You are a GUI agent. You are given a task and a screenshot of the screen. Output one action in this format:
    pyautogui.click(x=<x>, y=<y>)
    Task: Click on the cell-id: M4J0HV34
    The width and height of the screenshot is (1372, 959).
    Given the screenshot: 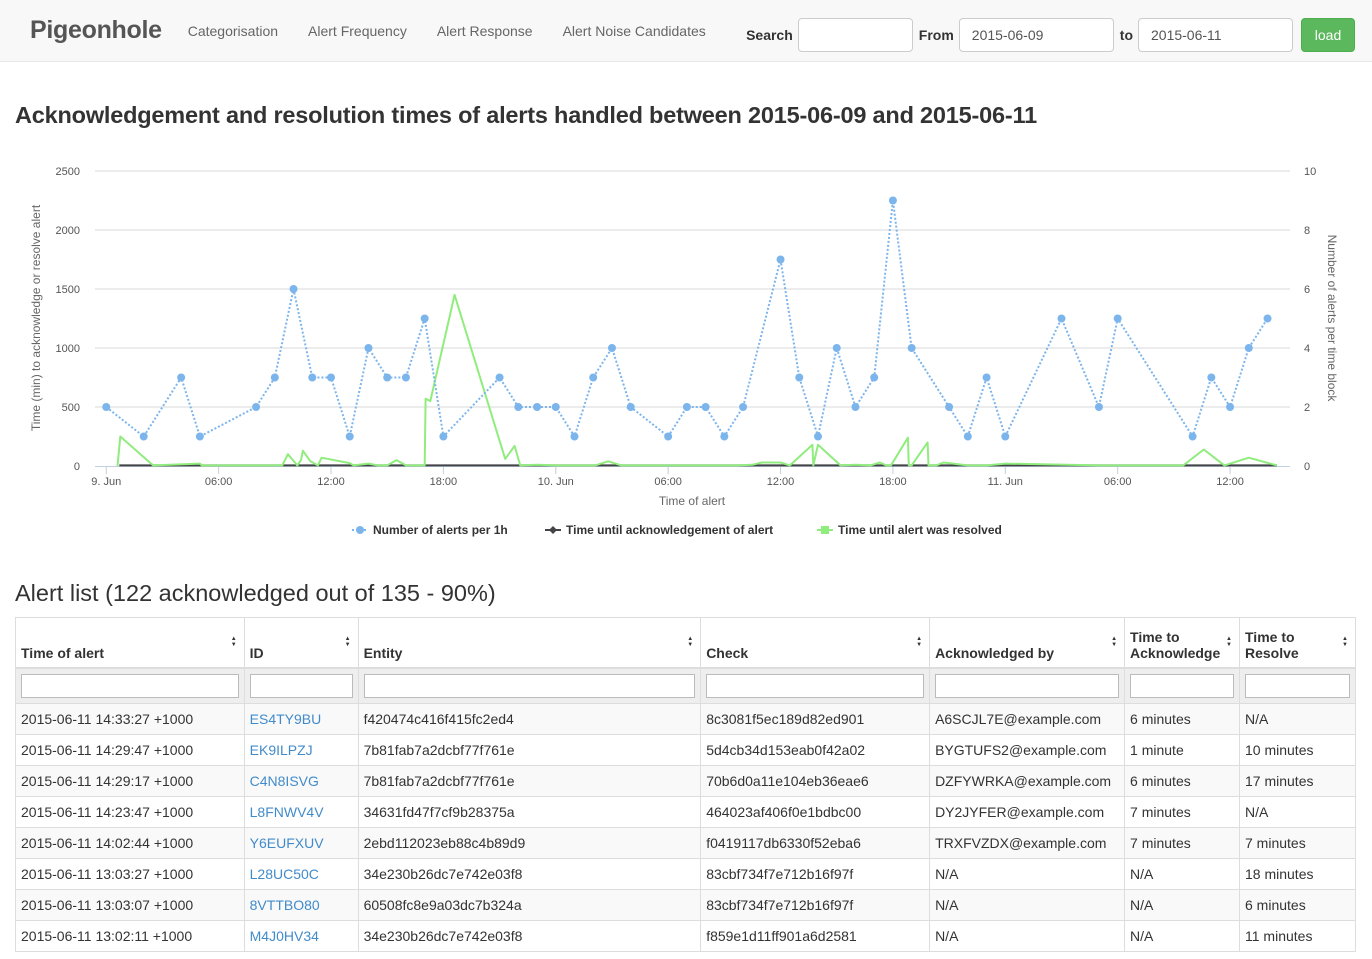 What is the action you would take?
    pyautogui.click(x=301, y=936)
    